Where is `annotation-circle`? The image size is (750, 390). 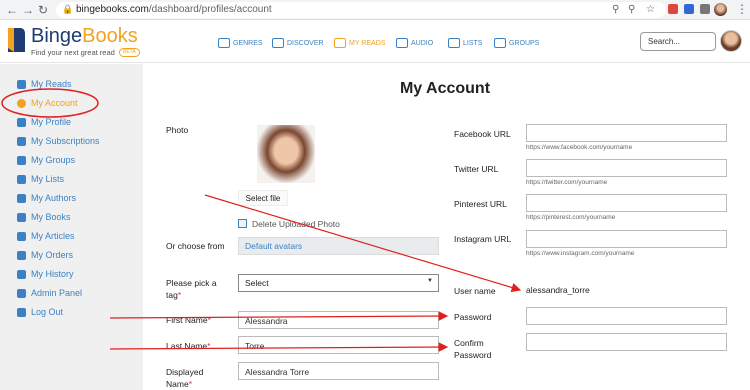 annotation-circle is located at coordinates (50, 103).